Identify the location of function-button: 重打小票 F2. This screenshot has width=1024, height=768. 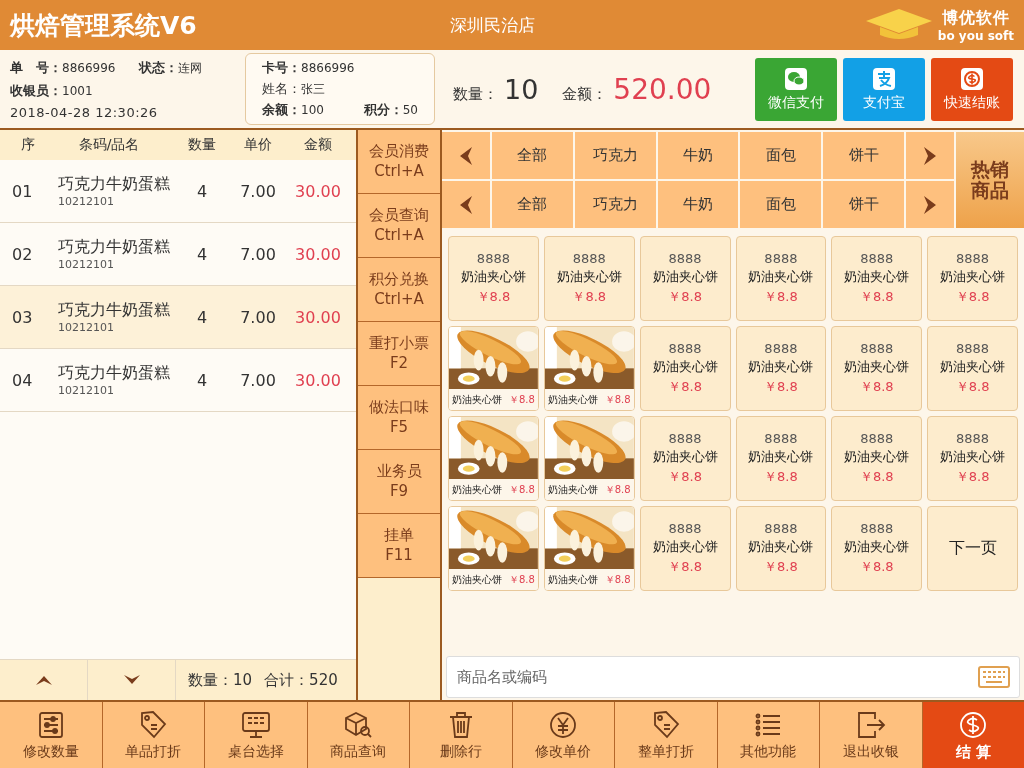
(399, 354).